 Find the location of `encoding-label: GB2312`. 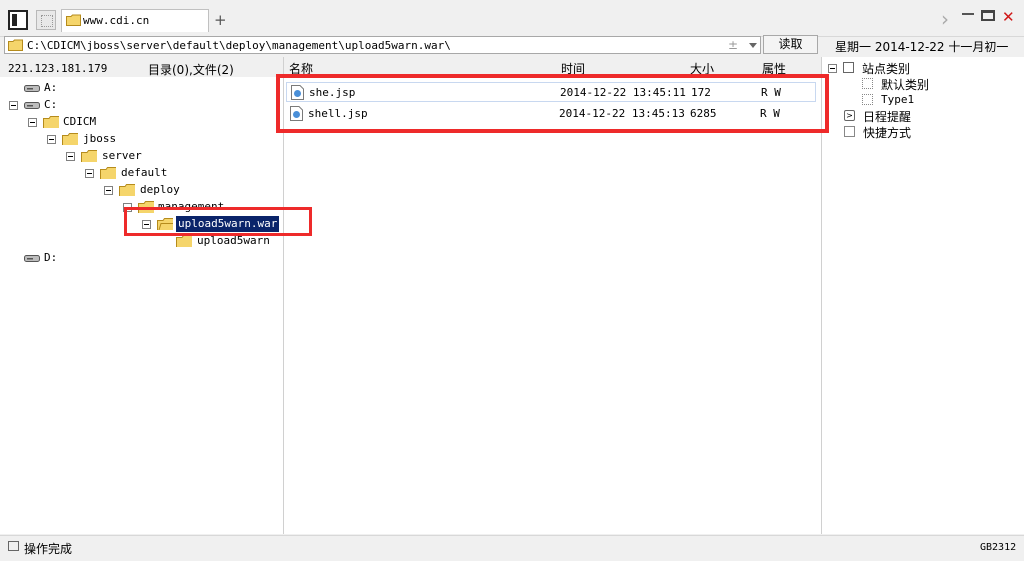

encoding-label: GB2312 is located at coordinates (998, 547).